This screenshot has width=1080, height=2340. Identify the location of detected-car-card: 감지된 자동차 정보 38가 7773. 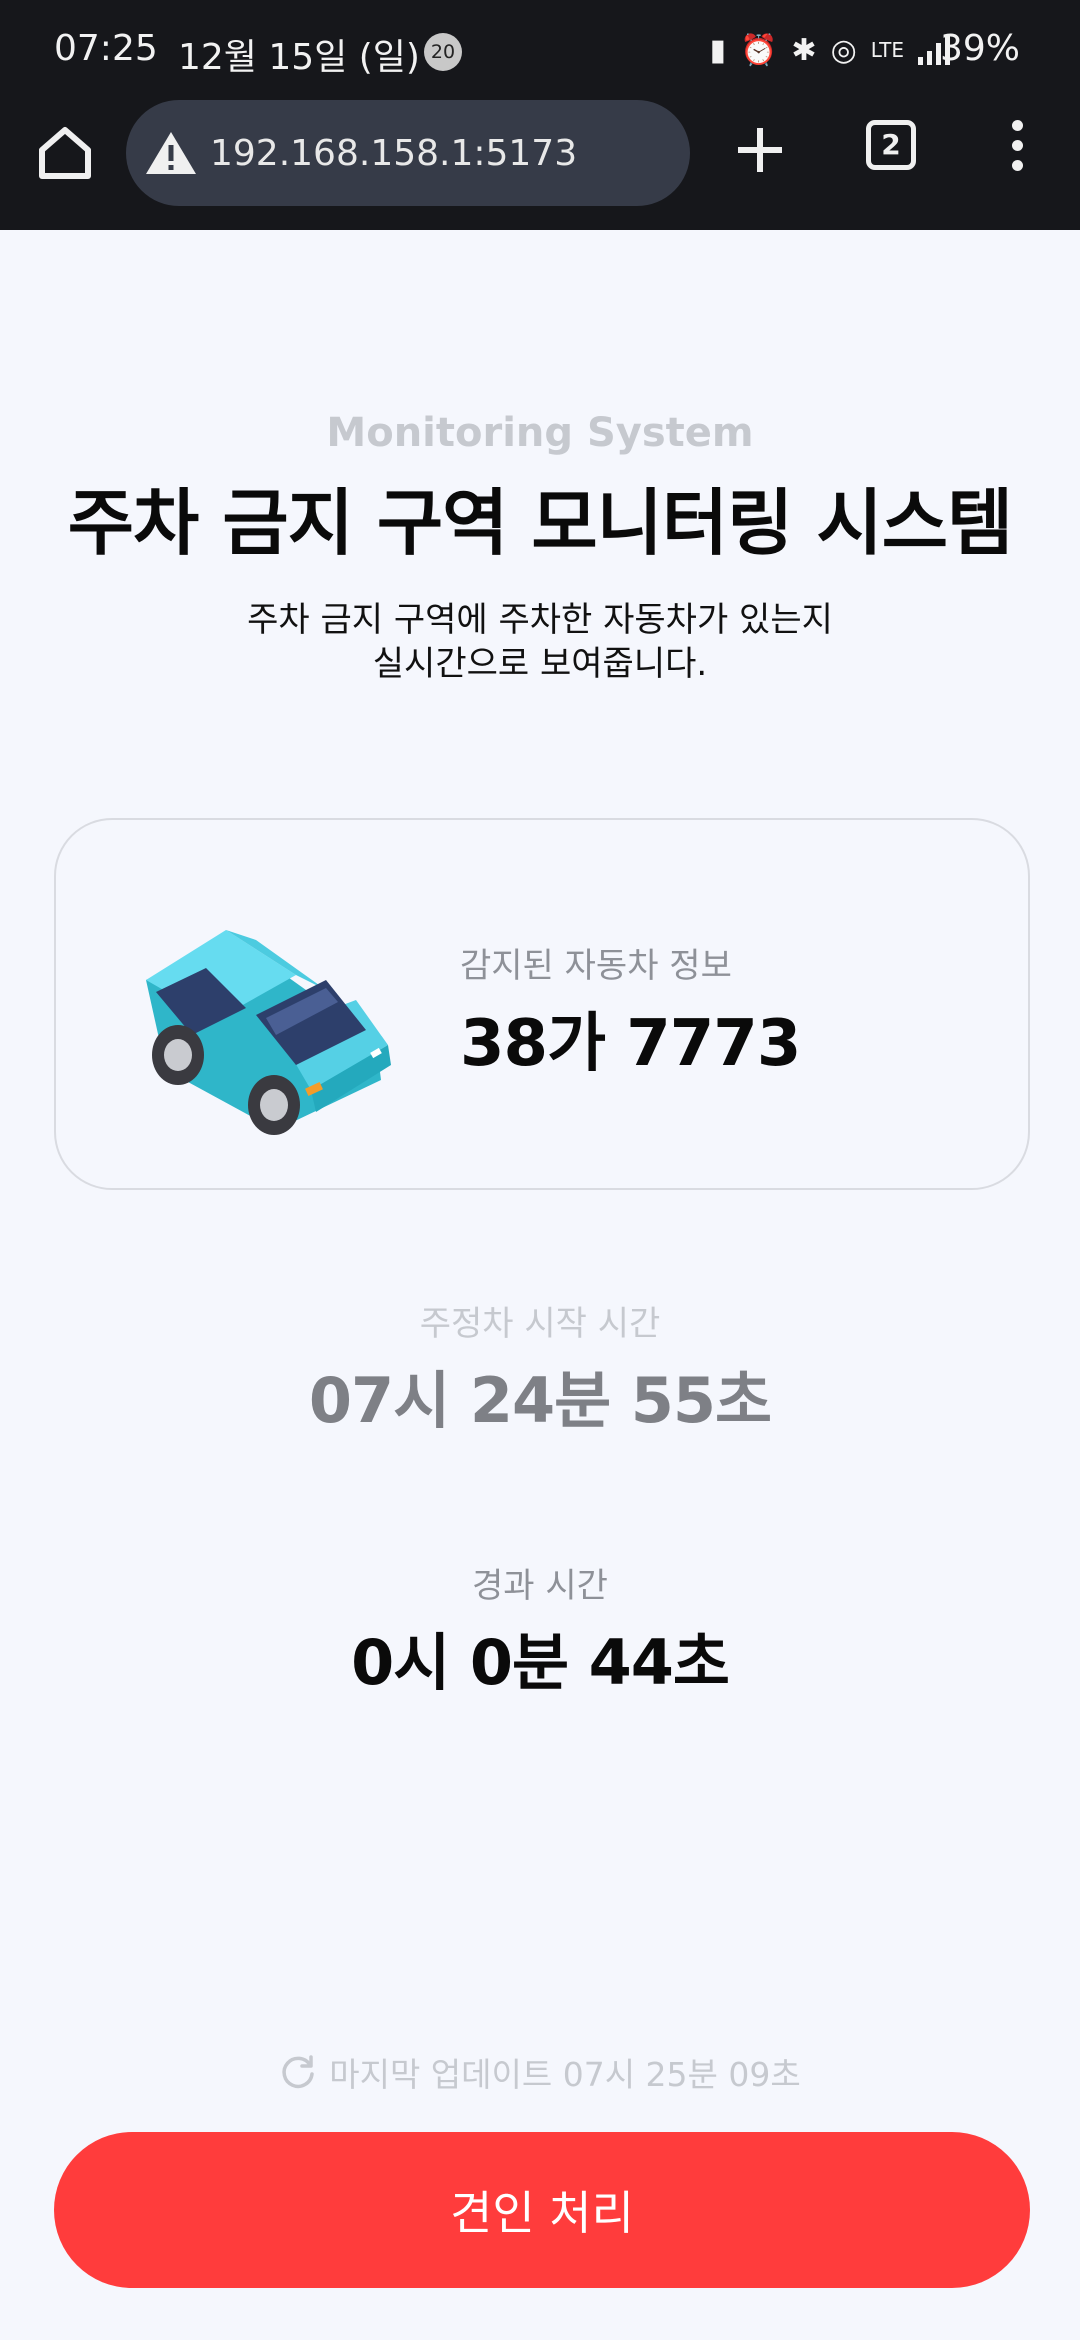
(542, 1004).